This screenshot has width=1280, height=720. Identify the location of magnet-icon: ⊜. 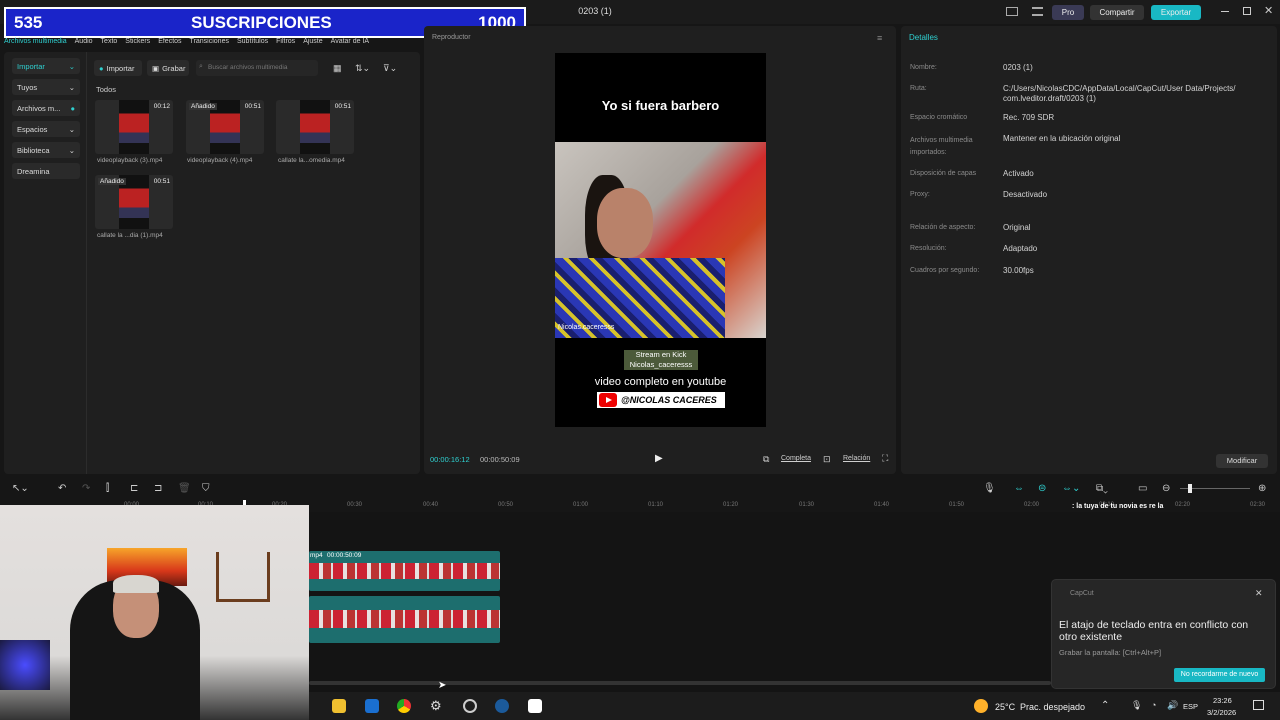
(1042, 488).